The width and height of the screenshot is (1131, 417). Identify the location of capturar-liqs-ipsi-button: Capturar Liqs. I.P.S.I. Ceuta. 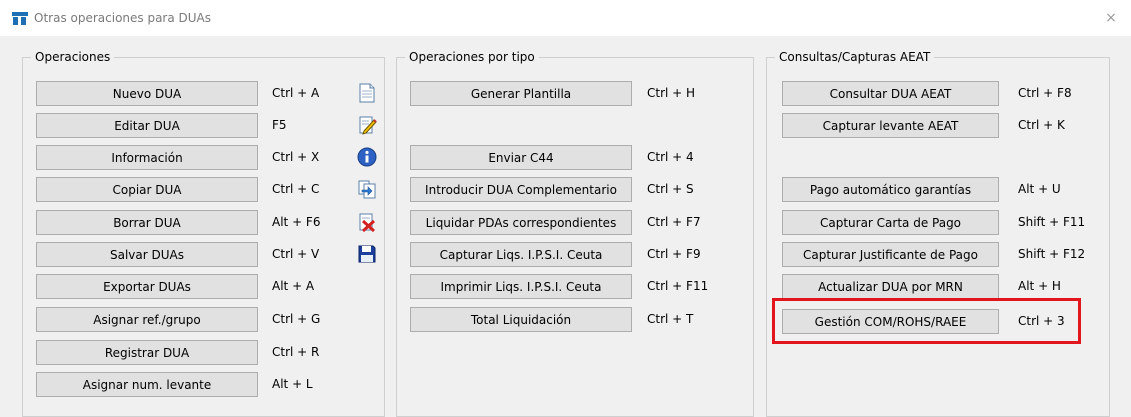
(521, 254).